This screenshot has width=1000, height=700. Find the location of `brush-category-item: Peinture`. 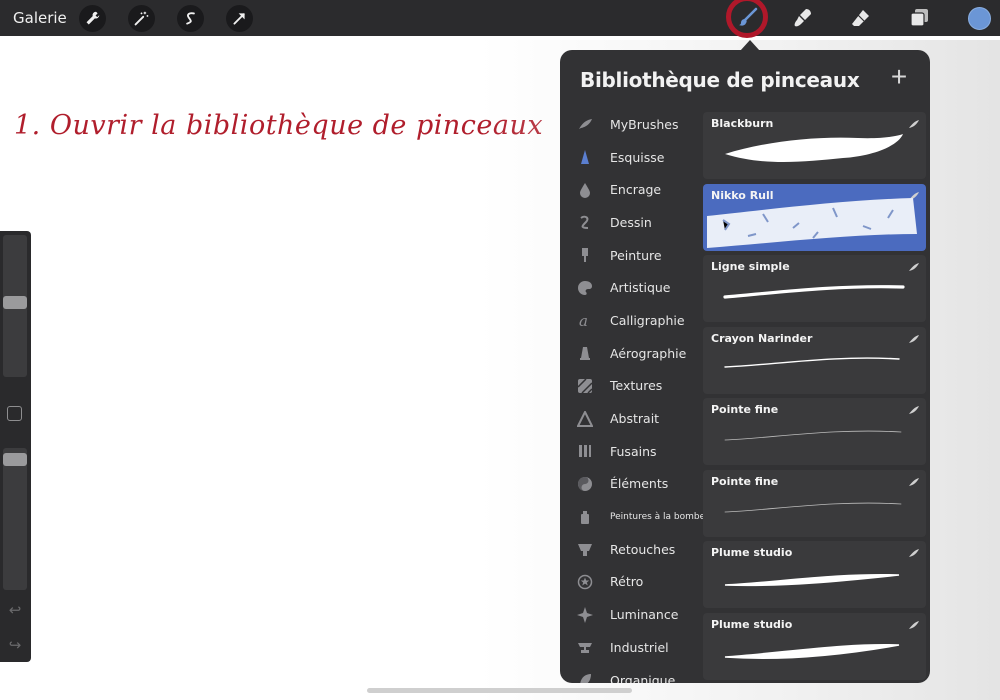

brush-category-item: Peinture is located at coordinates (631, 255).